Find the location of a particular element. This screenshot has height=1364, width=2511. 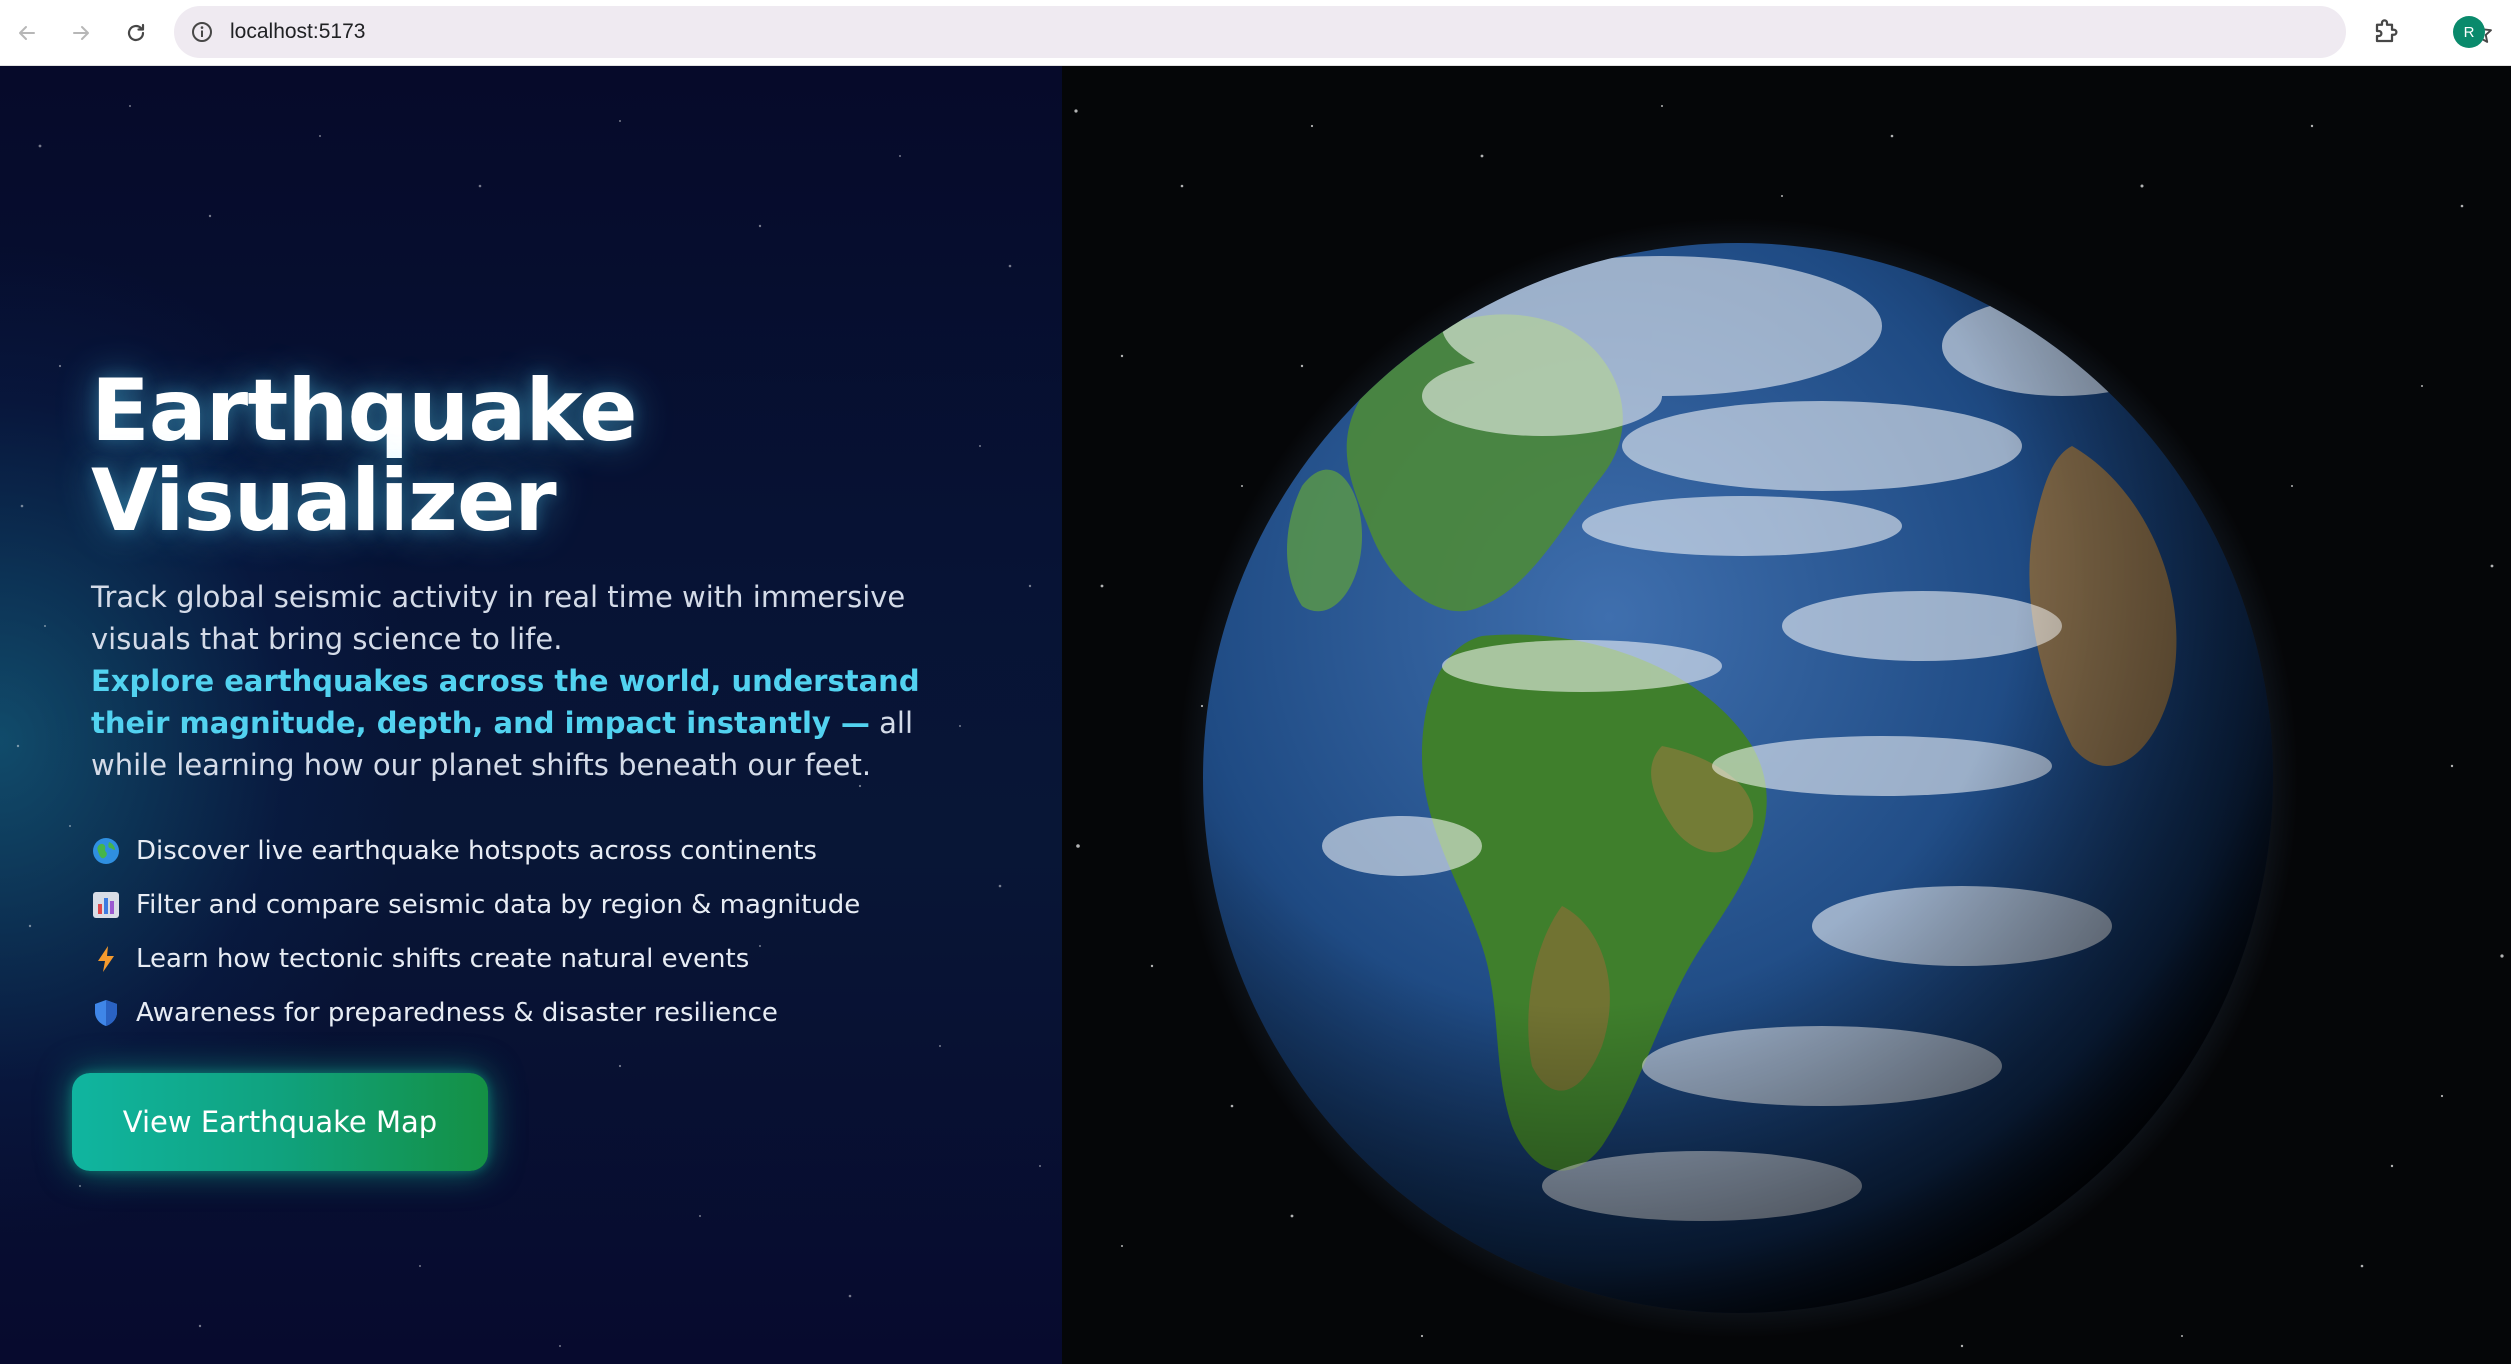

page-title: Earthquake Visualizer is located at coordinates (541, 456).